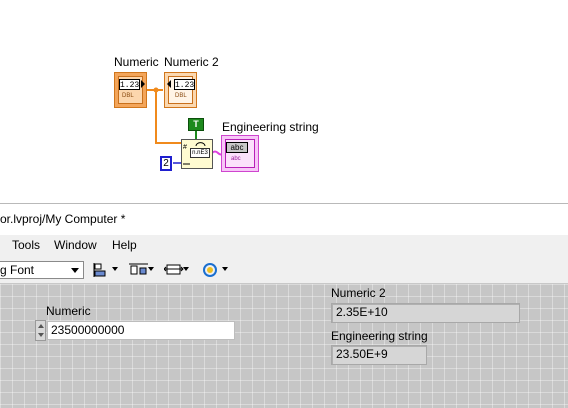 Image resolution: width=568 pixels, height=408 pixels. What do you see at coordinates (237, 147) in the screenshot?
I see `eng-string-terminal-value: abc` at bounding box center [237, 147].